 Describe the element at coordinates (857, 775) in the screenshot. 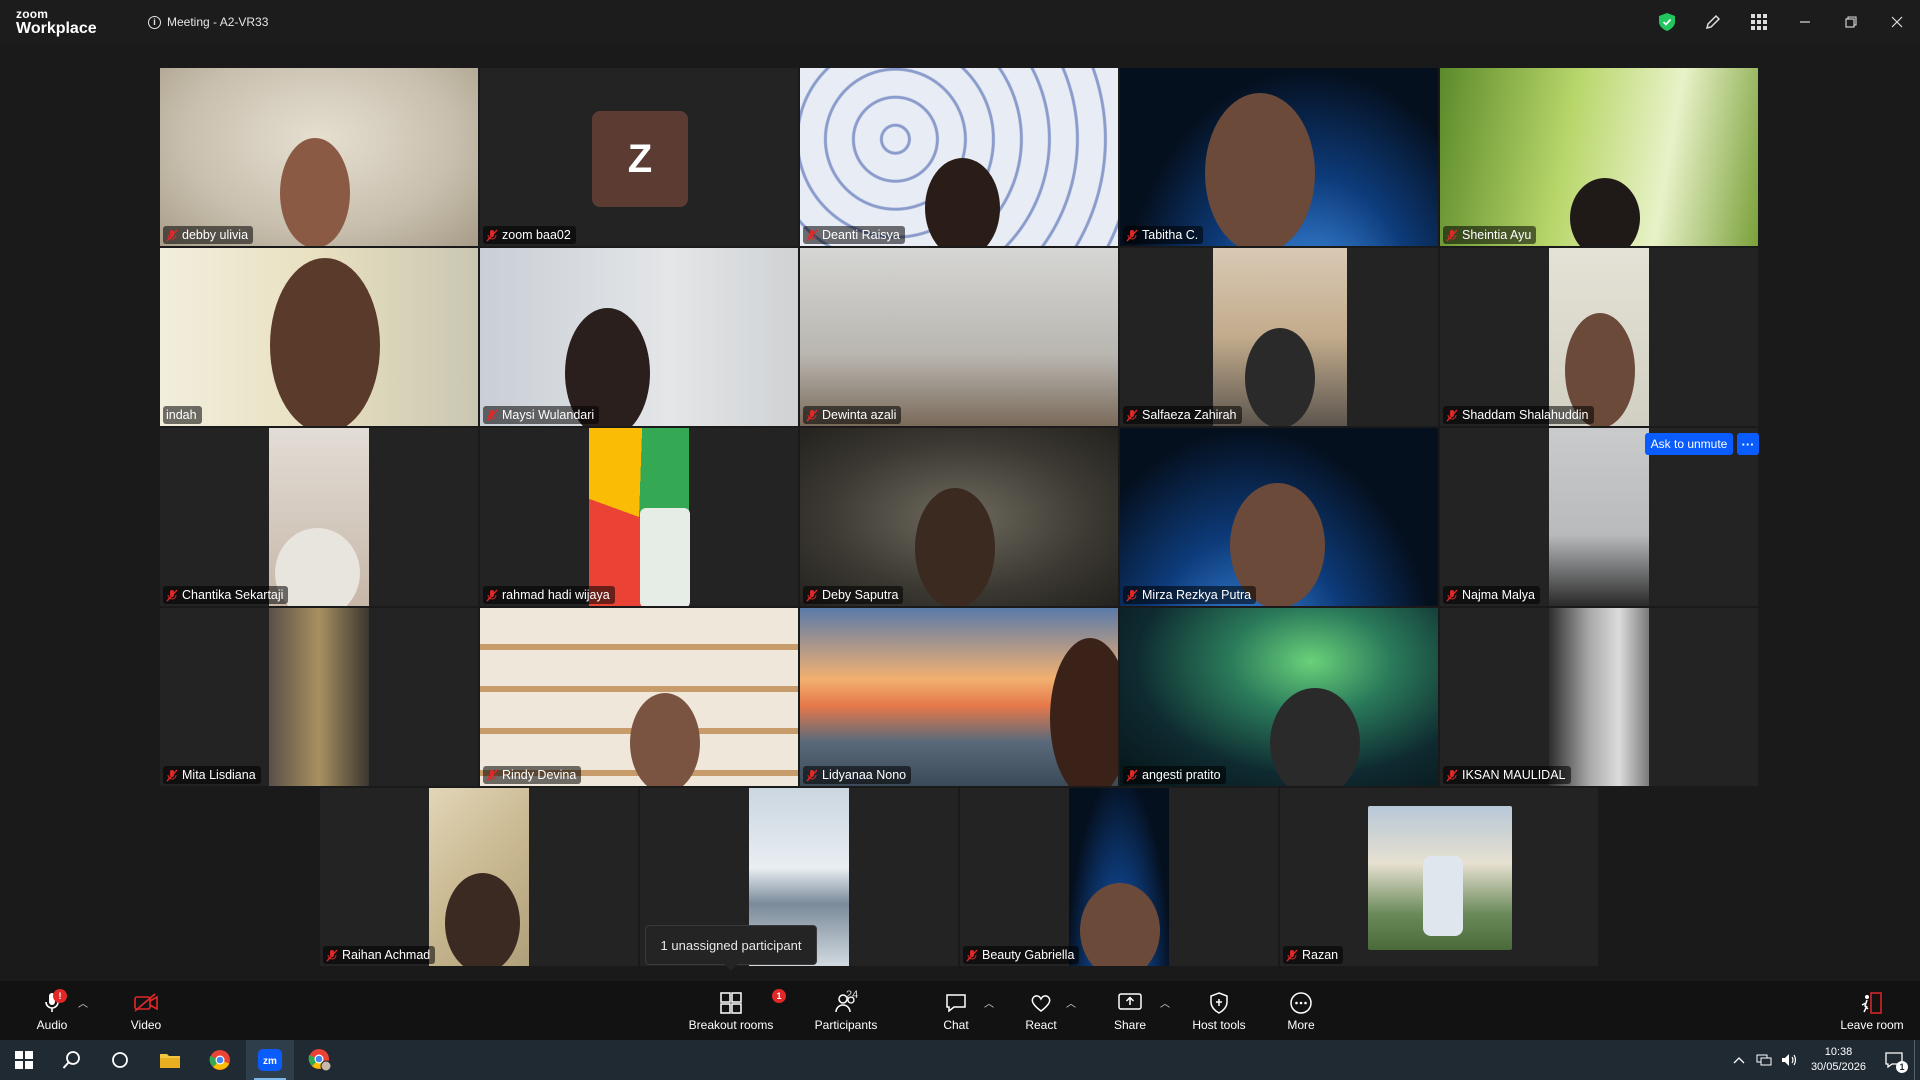

I see `name-label: Lidyanaa Nono` at that location.